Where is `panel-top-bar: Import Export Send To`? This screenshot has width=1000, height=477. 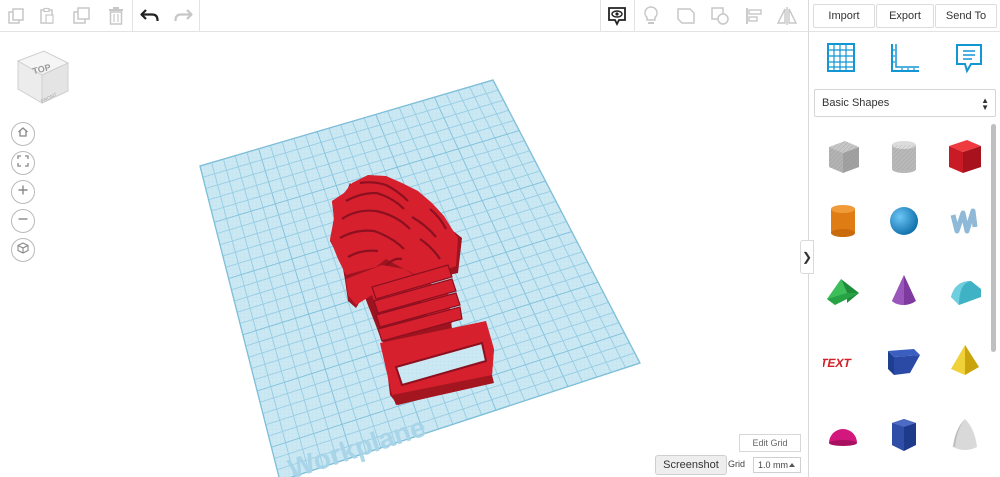
panel-top-bar: Import Export Send To is located at coordinates (904, 16).